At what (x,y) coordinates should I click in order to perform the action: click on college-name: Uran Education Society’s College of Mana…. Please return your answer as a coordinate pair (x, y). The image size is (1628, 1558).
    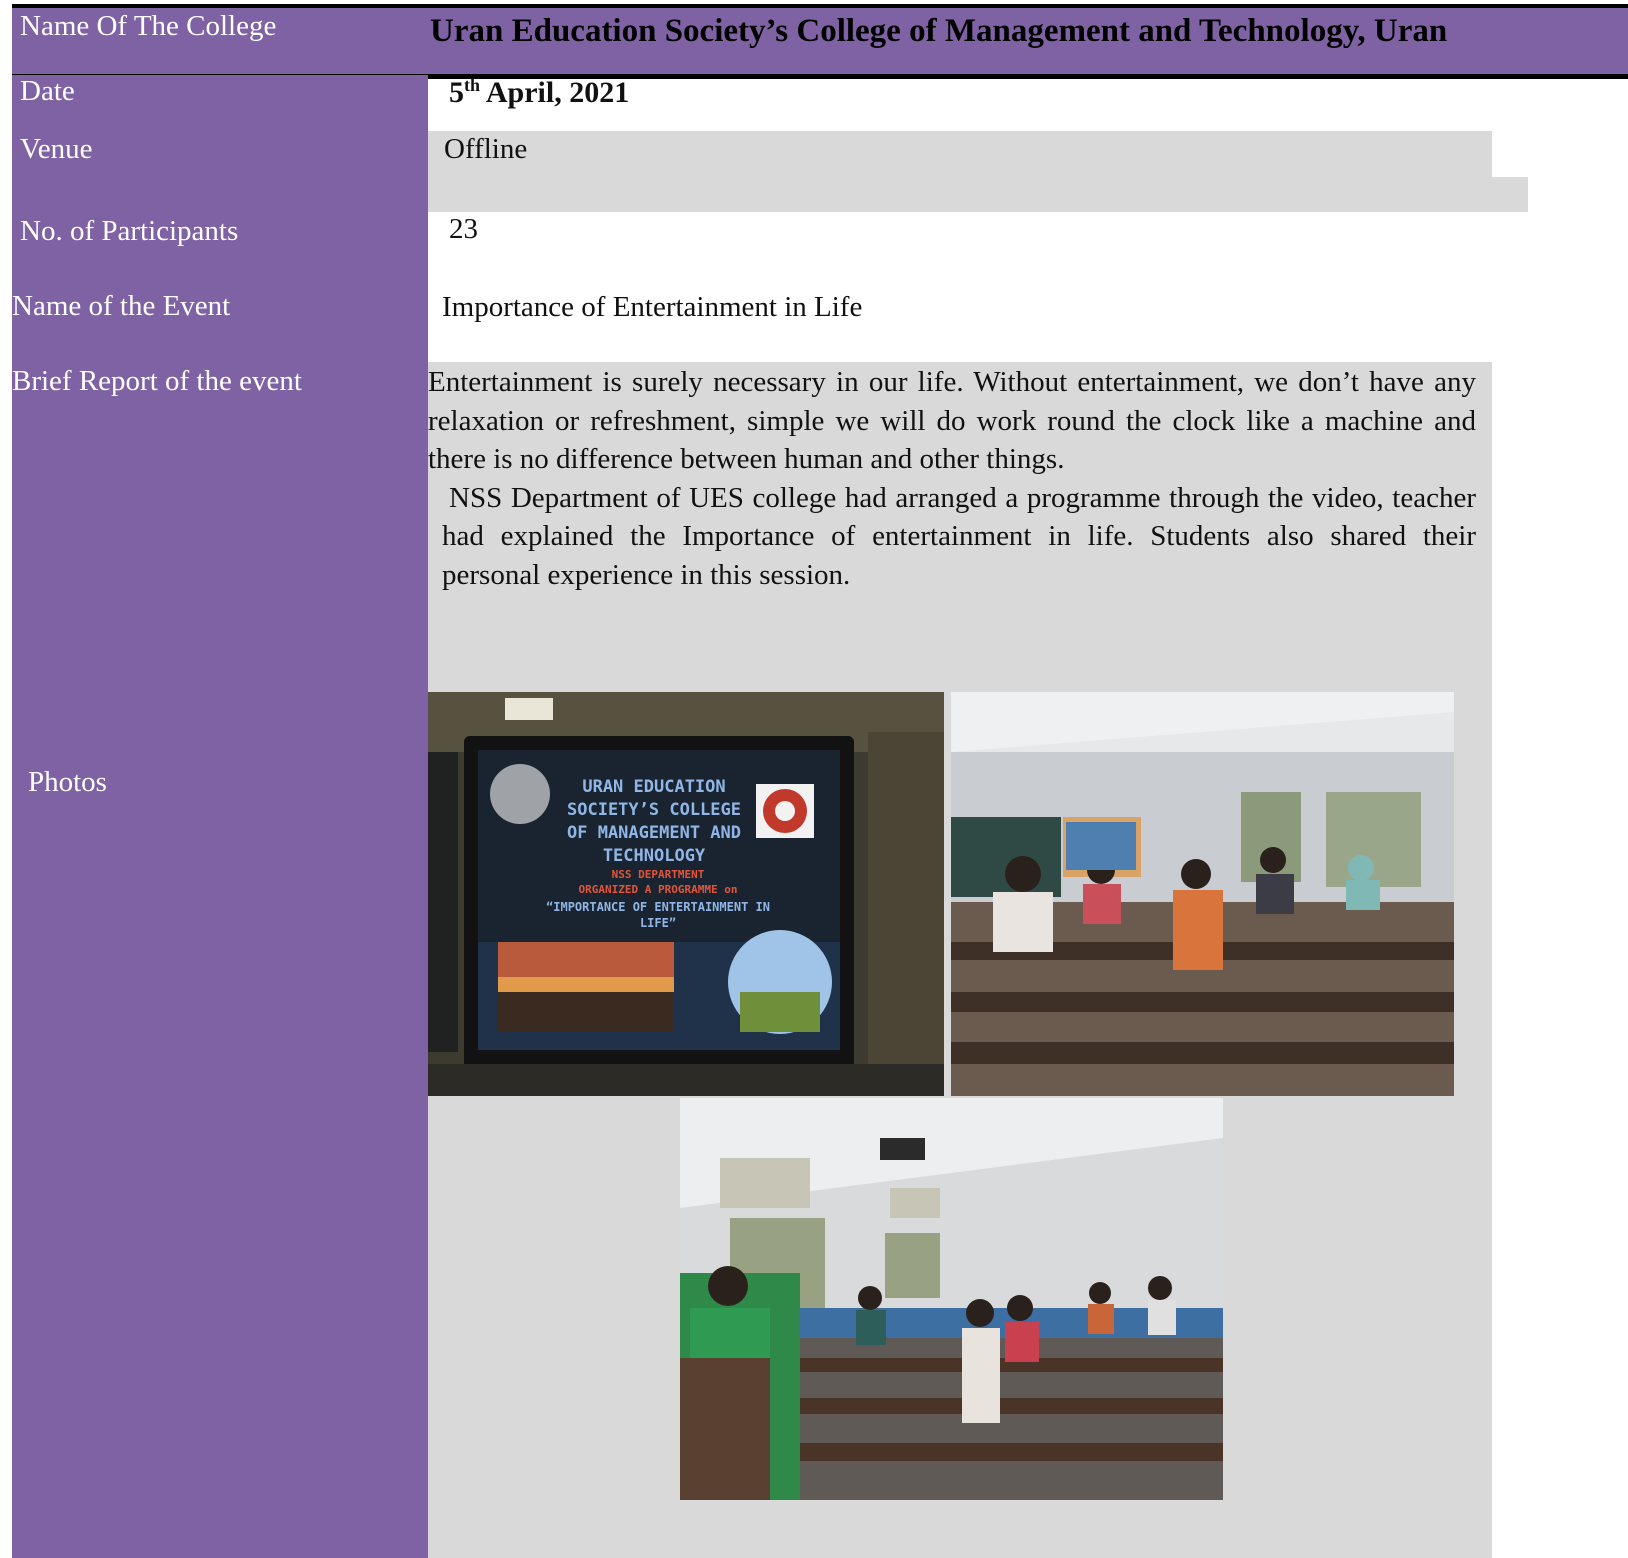
    Looking at the image, I should click on (939, 31).